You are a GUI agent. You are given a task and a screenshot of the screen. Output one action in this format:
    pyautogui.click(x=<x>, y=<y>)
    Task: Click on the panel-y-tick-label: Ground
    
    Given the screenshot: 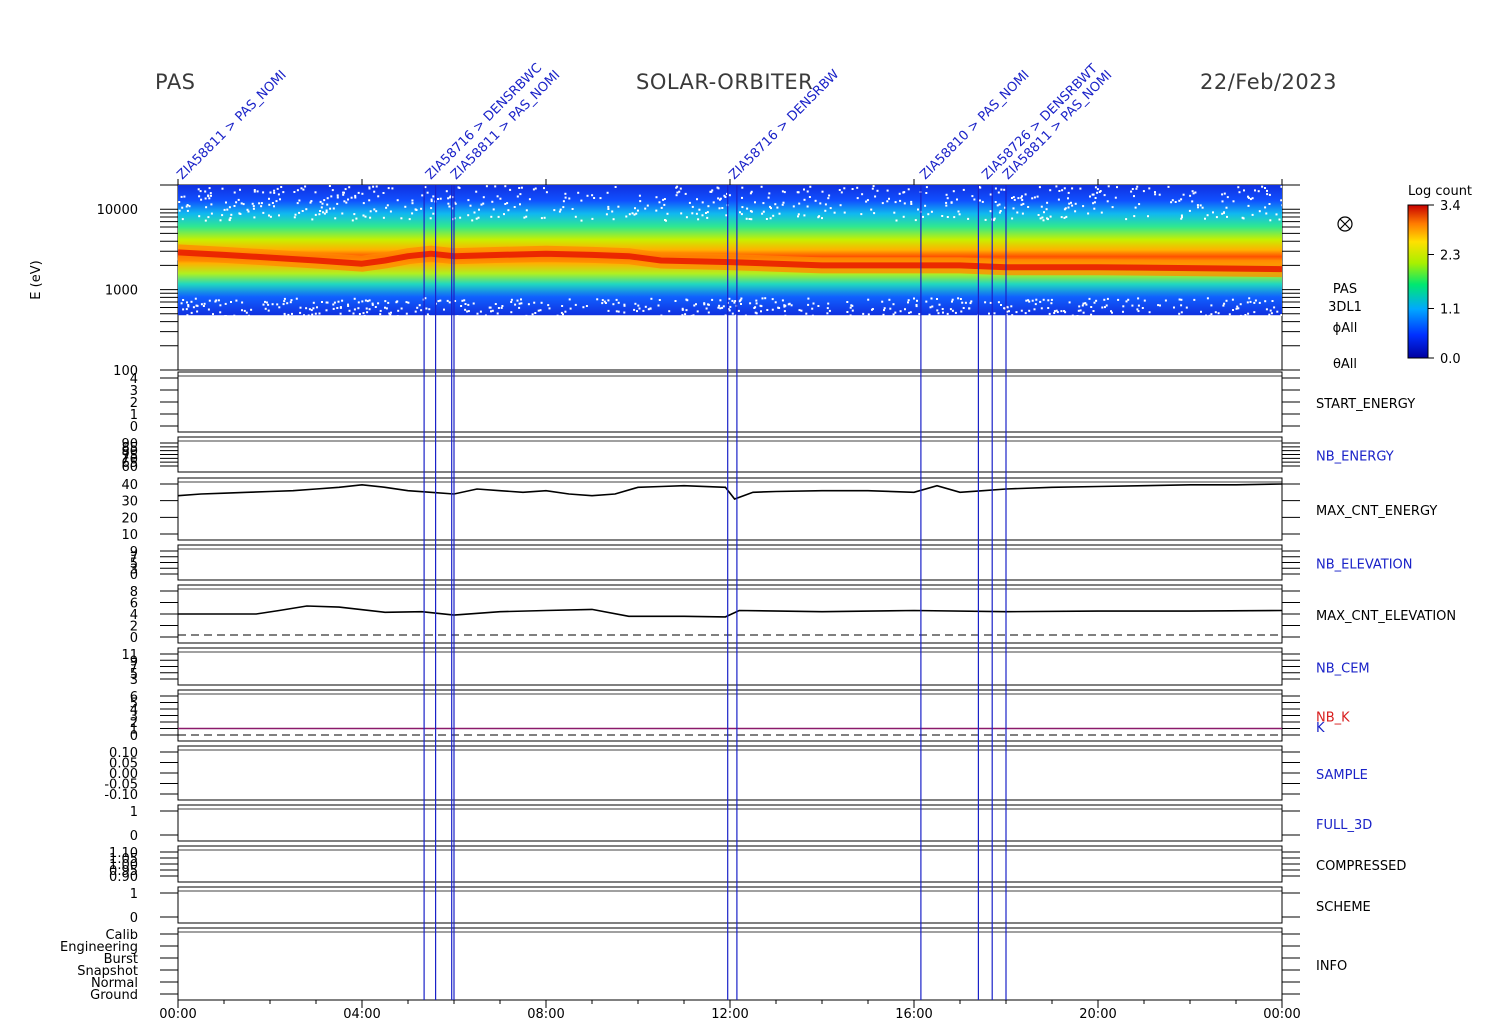 What is the action you would take?
    pyautogui.click(x=114, y=995)
    